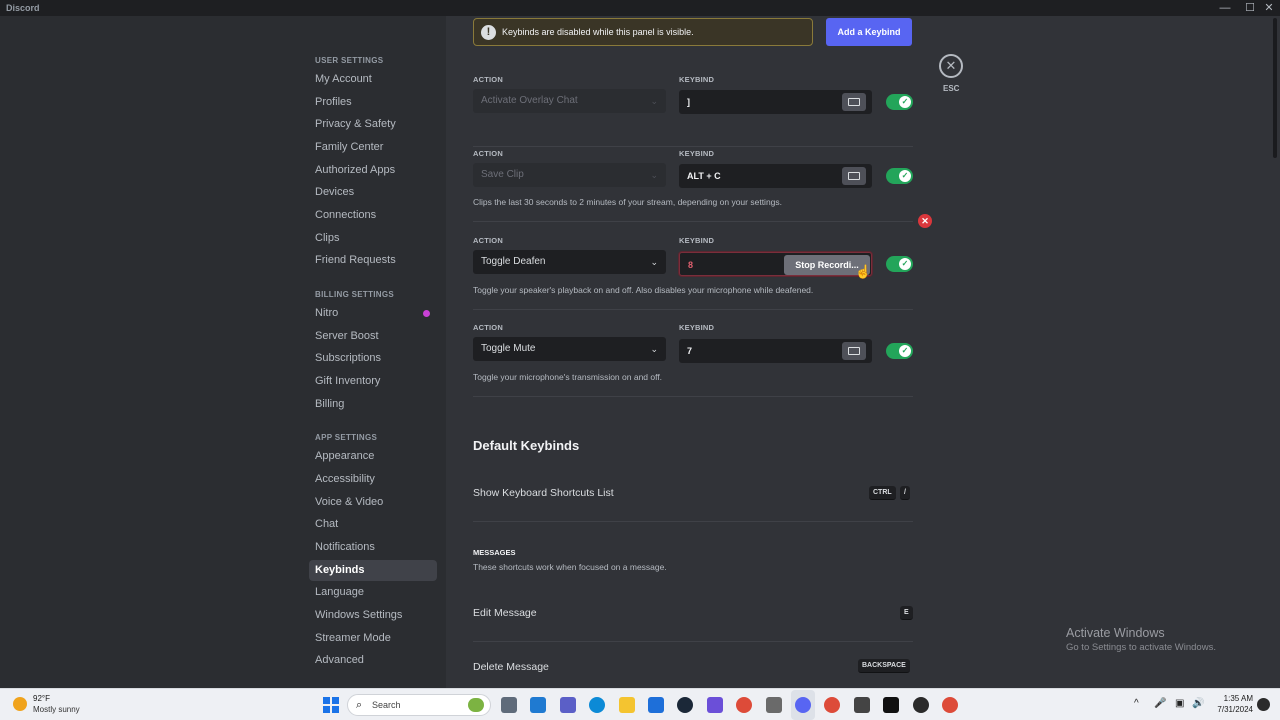 Image resolution: width=1280 pixels, height=720 pixels. I want to click on chrome-icon, so click(744, 705).